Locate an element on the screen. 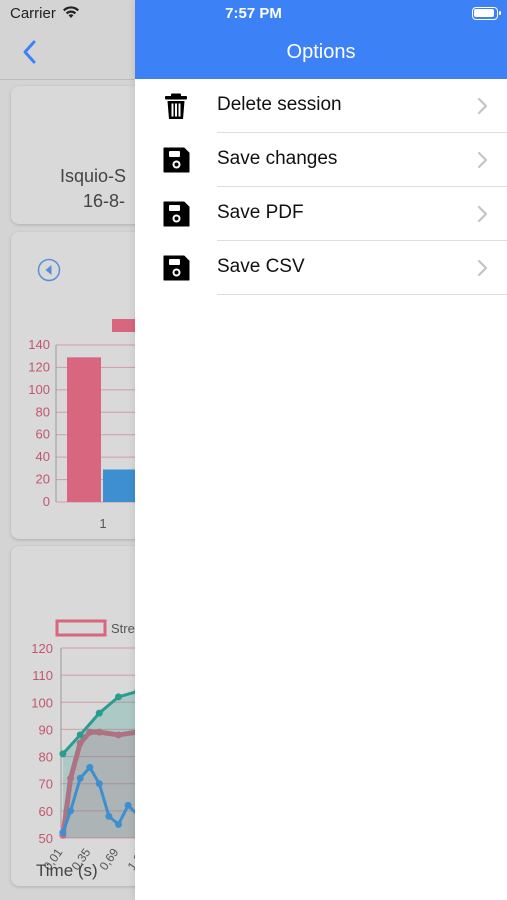 The image size is (507, 900). save-pdf-item: Save PDF is located at coordinates (321, 214).